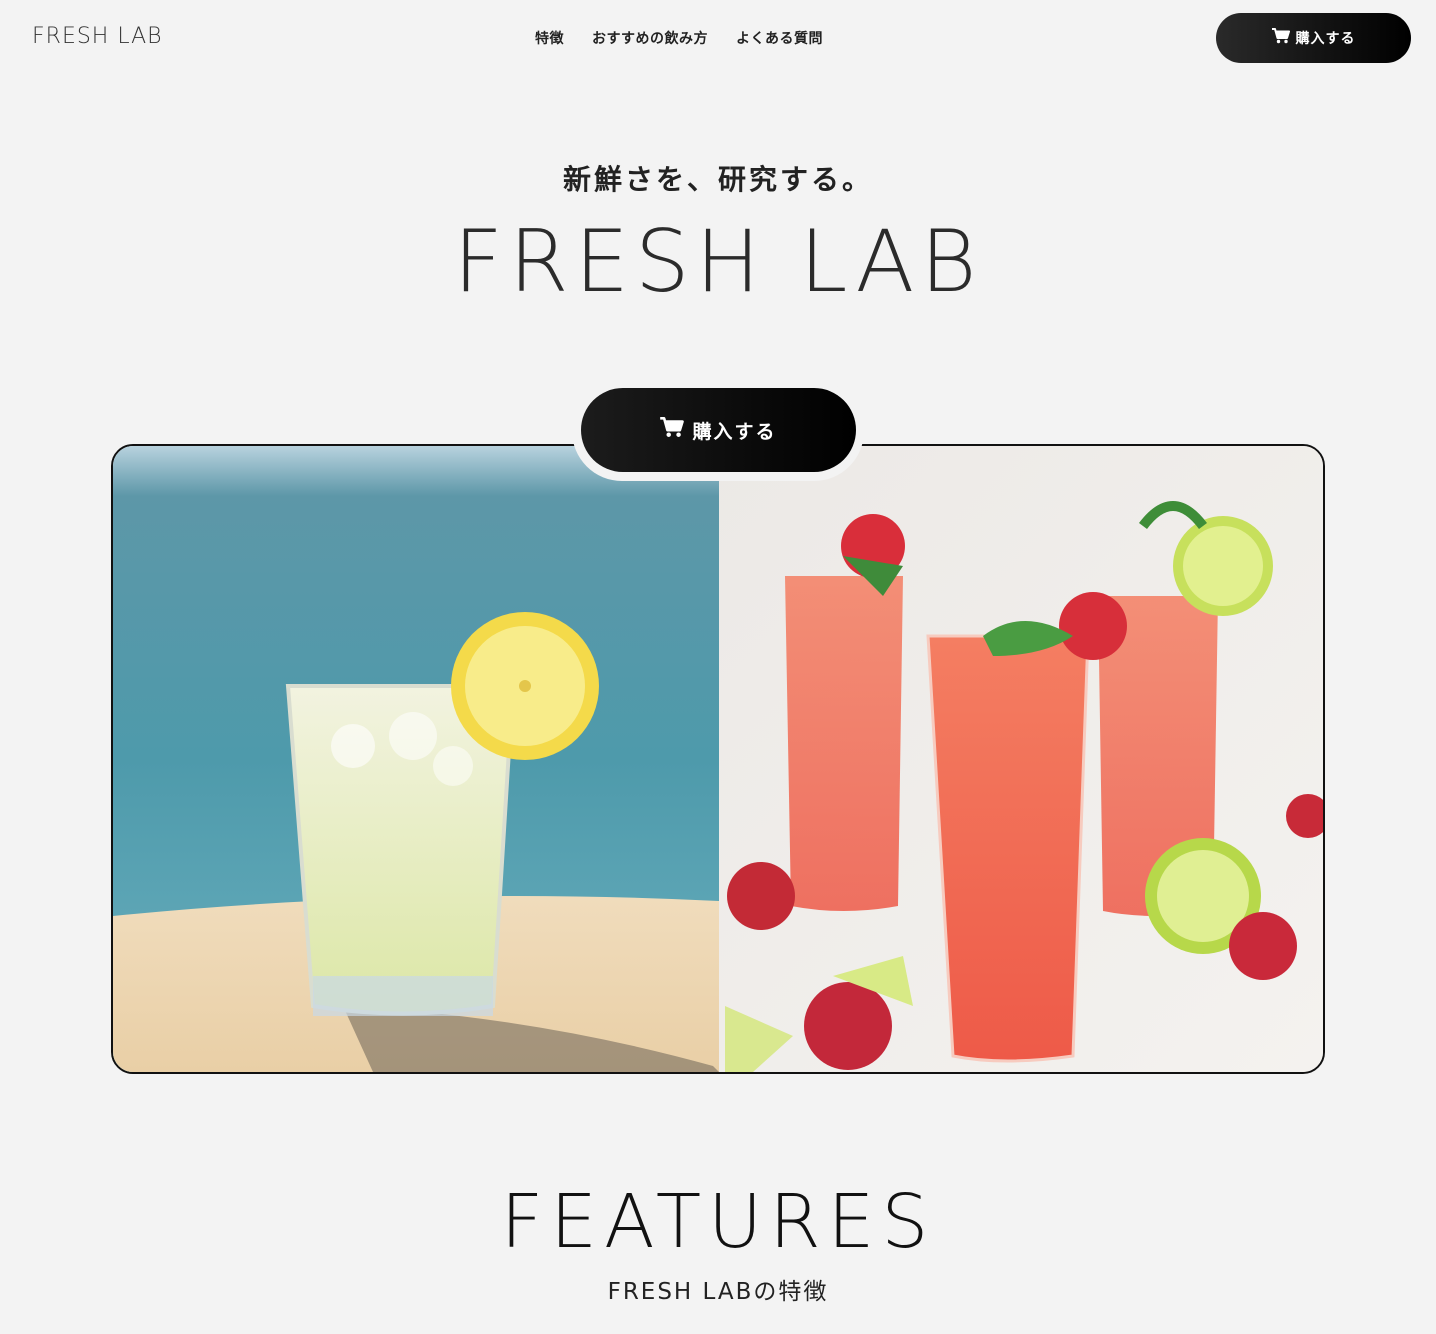  What do you see at coordinates (549, 38) in the screenshot?
I see `nav-link-features: 特徴` at bounding box center [549, 38].